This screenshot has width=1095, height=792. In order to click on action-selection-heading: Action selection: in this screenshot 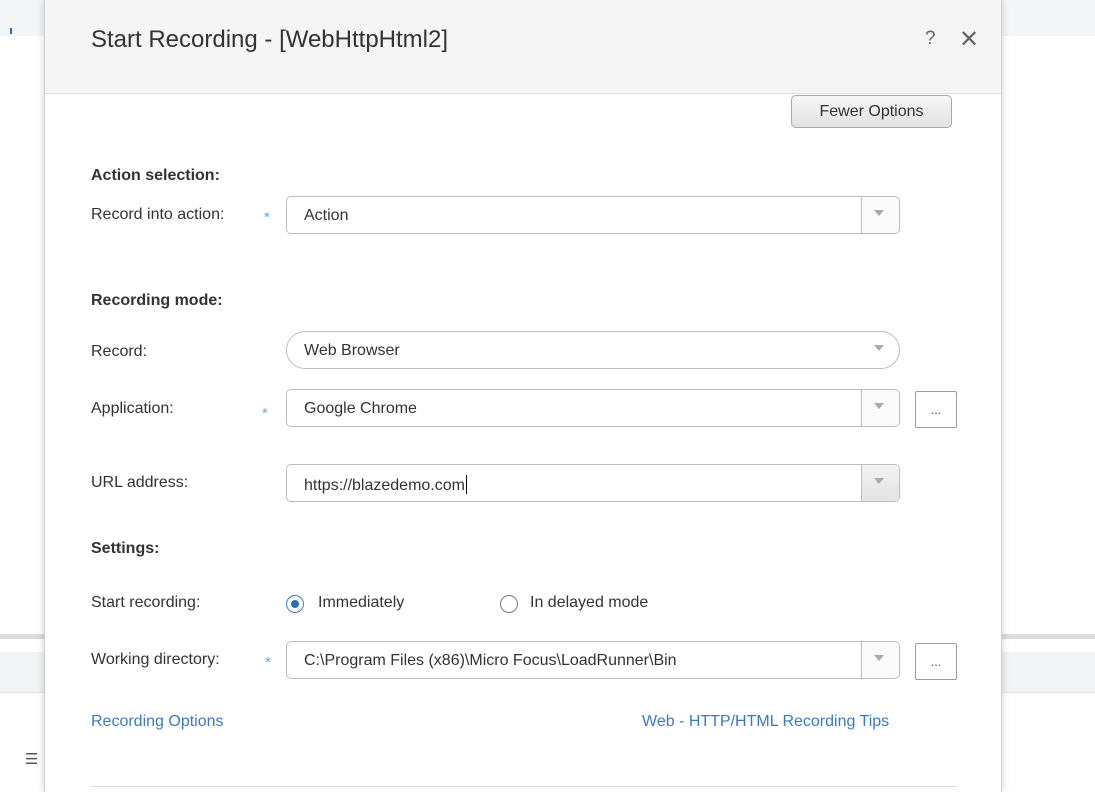, I will do `click(155, 175)`.